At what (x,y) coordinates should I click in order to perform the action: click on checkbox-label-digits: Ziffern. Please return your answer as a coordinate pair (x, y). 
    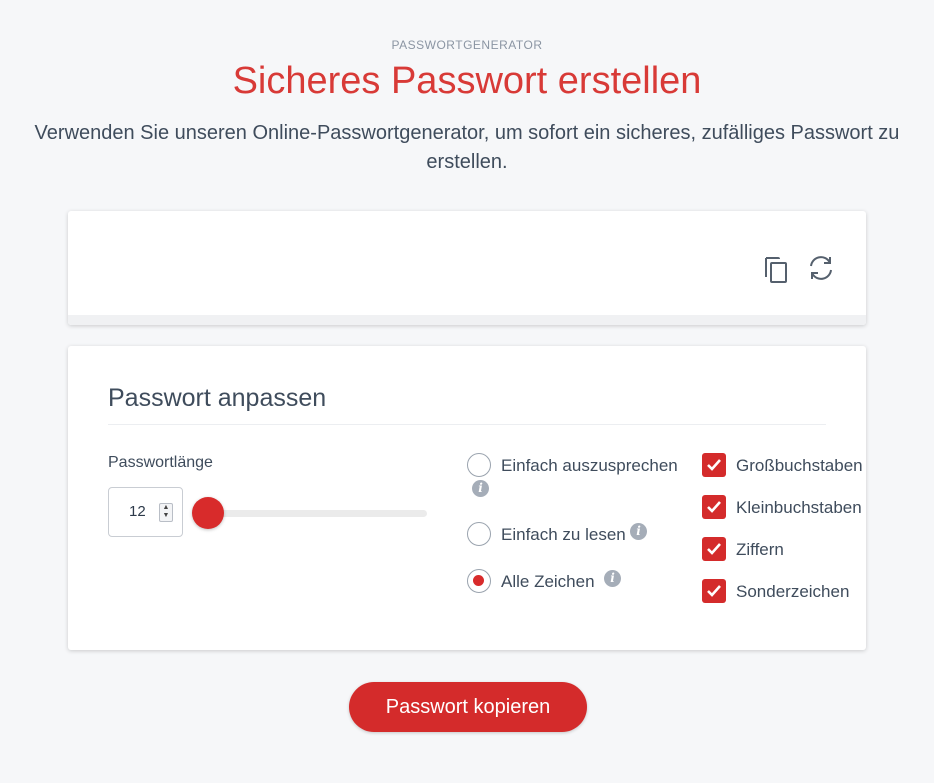
    Looking at the image, I should click on (760, 550).